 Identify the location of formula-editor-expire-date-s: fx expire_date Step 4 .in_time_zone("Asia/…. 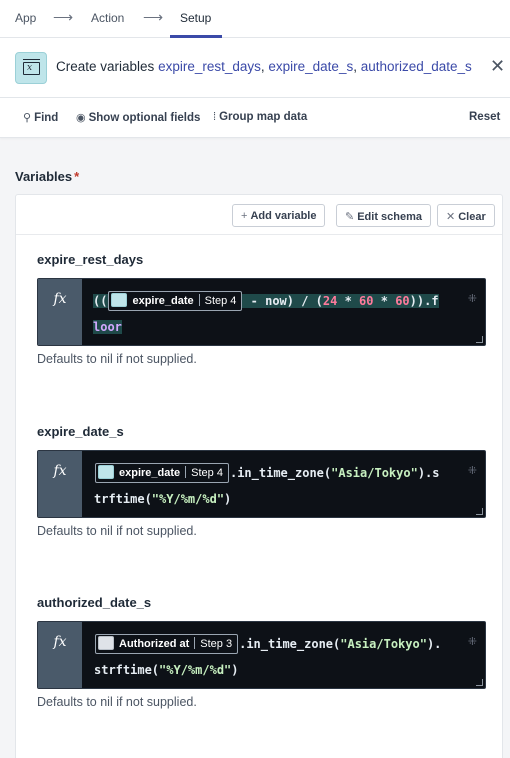
(261, 484).